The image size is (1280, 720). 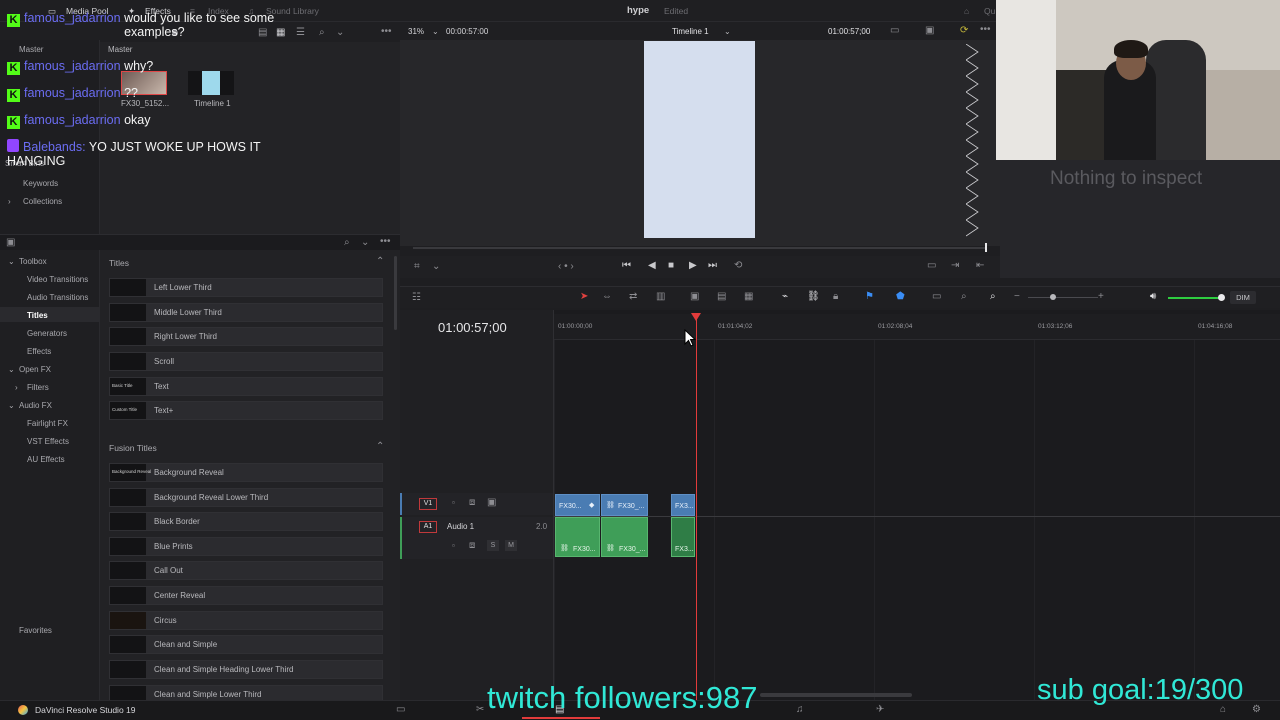 What do you see at coordinates (1256, 709) in the screenshot?
I see `settings-icon: ⚙` at bounding box center [1256, 709].